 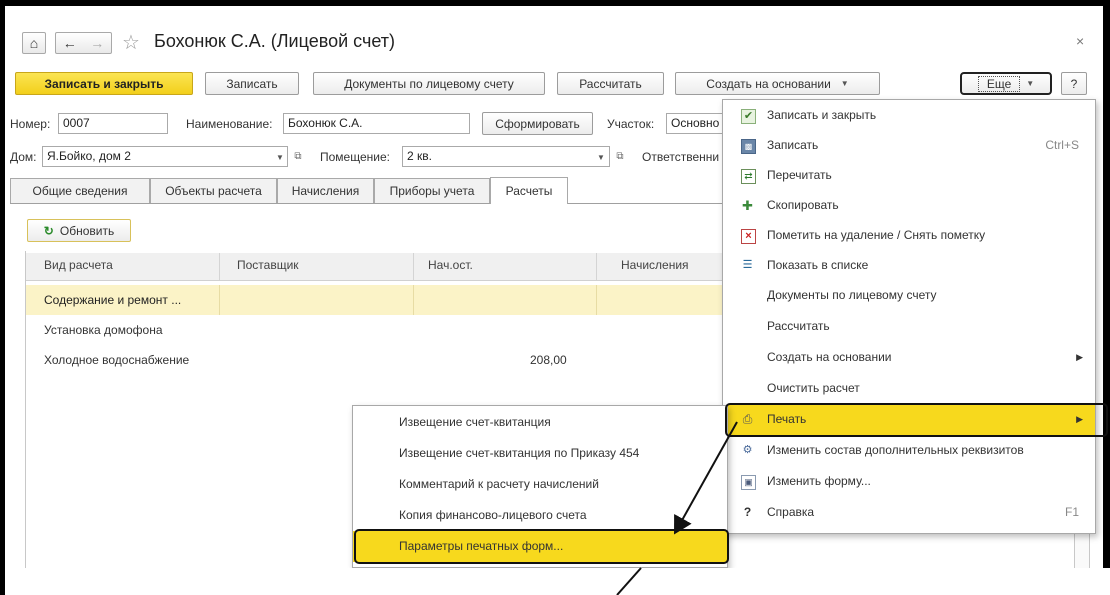 What do you see at coordinates (706, 478) in the screenshot?
I see `pointer-arrow` at bounding box center [706, 478].